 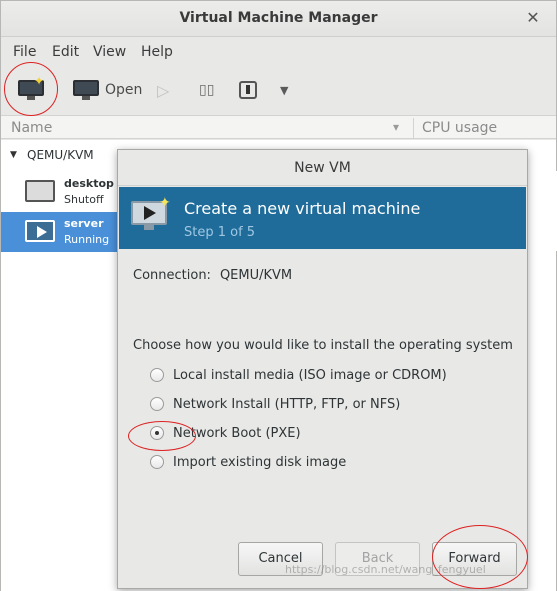 I want to click on option-local-media: Local install media (ISO image or CDROM), so click(x=298, y=375).